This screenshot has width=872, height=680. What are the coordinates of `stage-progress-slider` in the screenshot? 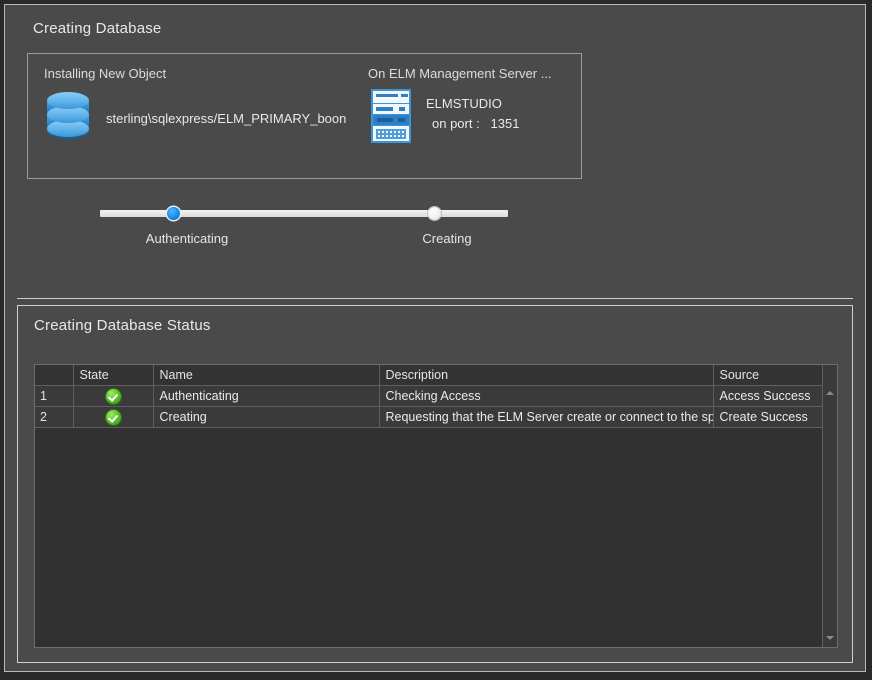 It's located at (304, 213).